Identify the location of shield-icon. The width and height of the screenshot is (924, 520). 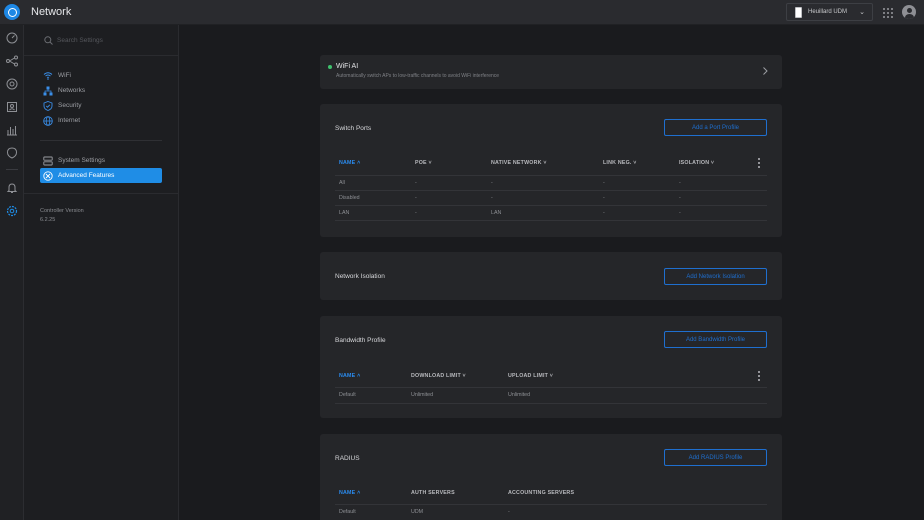
(48, 105).